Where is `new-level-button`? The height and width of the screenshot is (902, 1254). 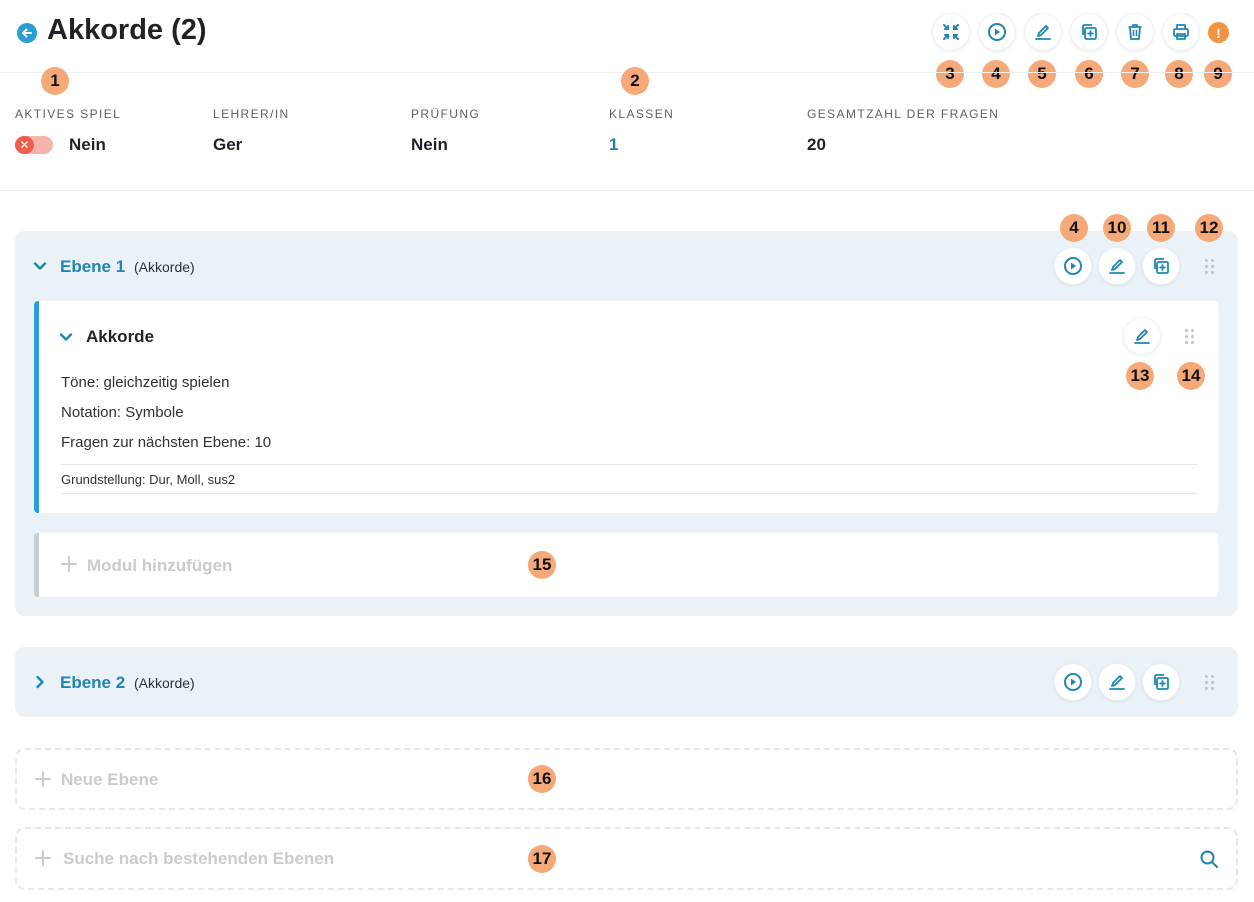 new-level-button is located at coordinates (626, 779).